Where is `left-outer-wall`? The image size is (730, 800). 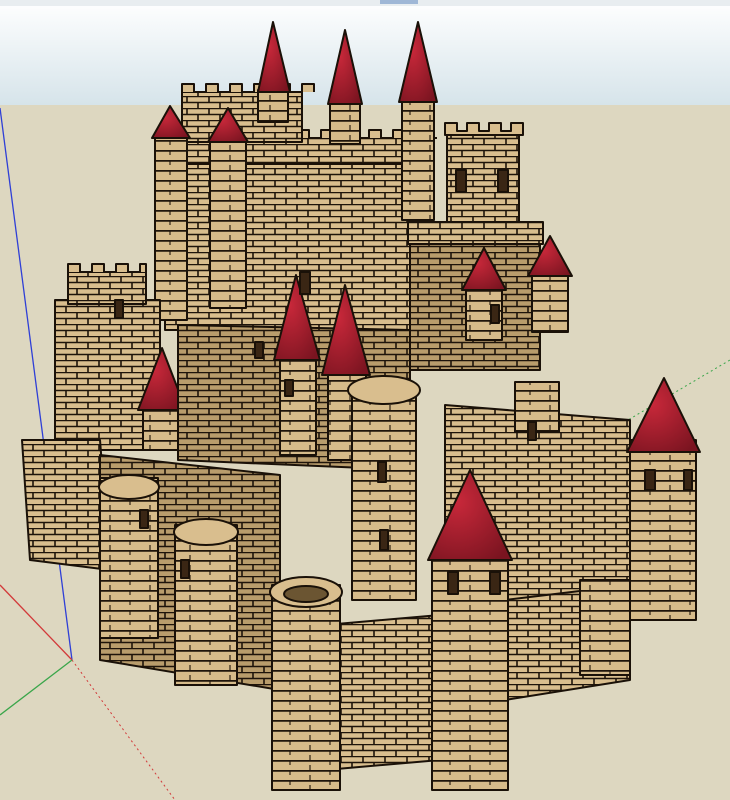 left-outer-wall is located at coordinates (66, 505).